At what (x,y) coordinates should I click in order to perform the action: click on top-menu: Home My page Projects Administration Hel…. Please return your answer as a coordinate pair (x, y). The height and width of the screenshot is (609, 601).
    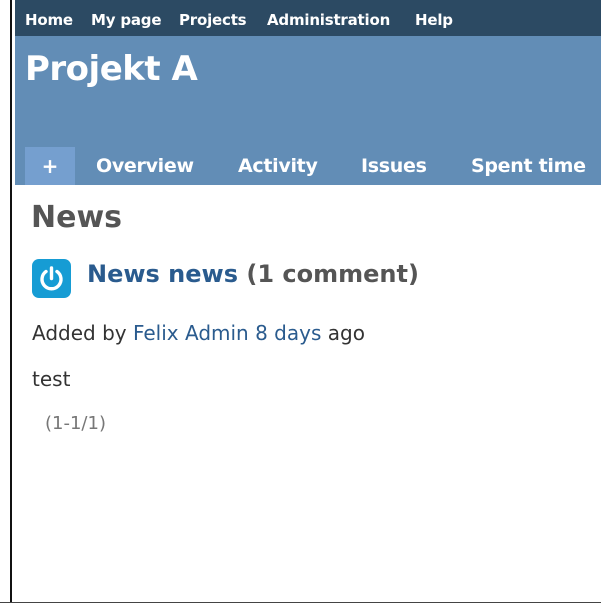
    Looking at the image, I should click on (308, 18).